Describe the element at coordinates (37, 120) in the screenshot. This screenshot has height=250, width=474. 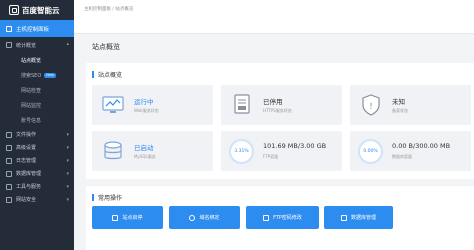
I see `sidebar-item-account: 账号信息` at that location.